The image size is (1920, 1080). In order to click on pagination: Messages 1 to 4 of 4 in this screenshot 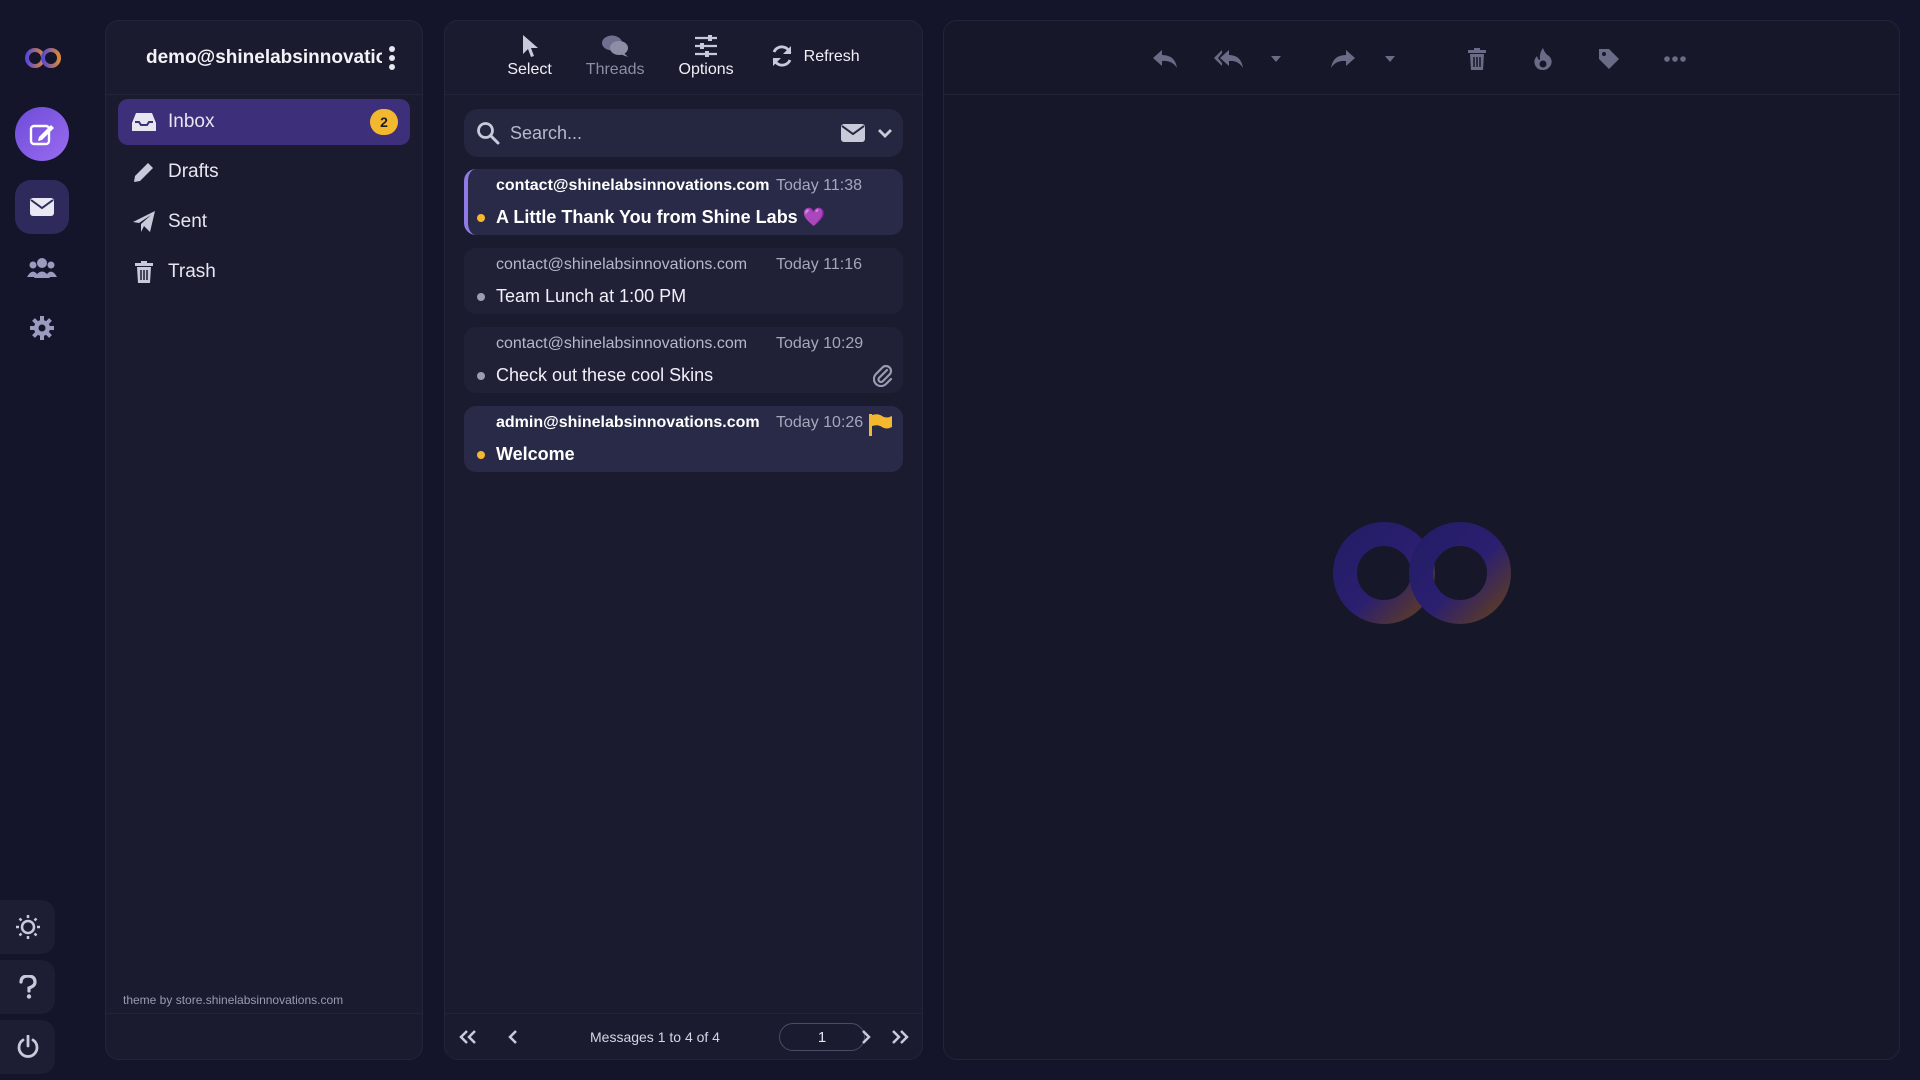, I will do `click(683, 1036)`.